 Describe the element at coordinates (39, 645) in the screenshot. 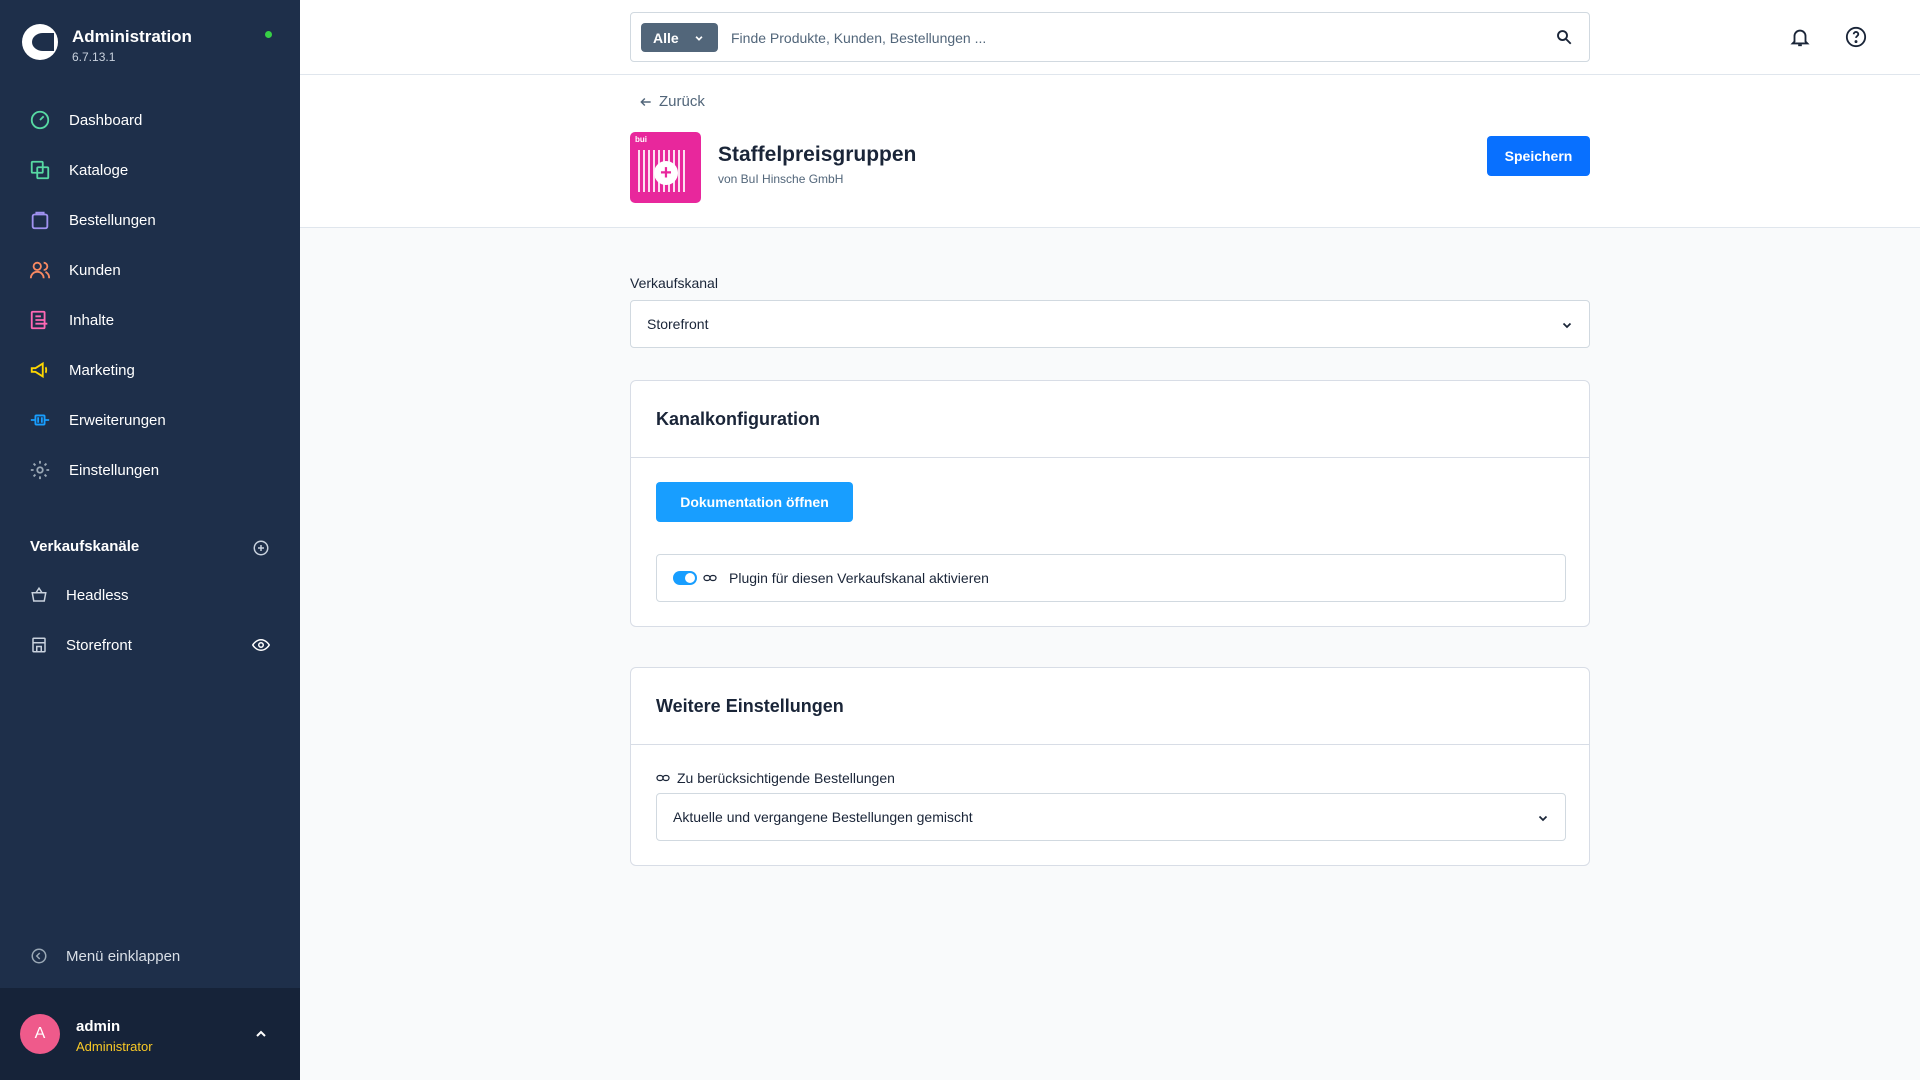

I see `storefront-icon` at that location.